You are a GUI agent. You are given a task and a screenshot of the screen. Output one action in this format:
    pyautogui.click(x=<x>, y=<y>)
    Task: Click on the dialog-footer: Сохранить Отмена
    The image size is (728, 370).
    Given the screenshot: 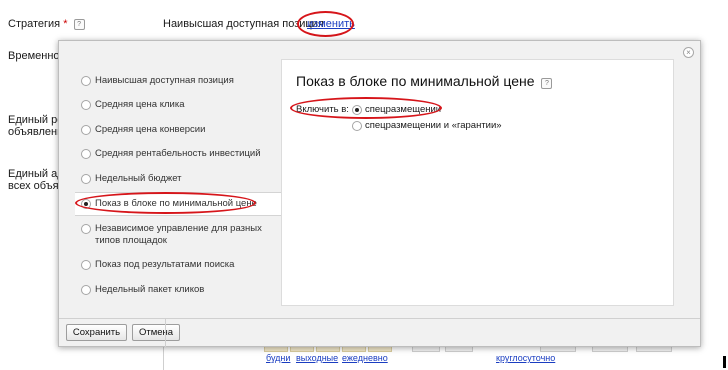 What is the action you would take?
    pyautogui.click(x=379, y=332)
    